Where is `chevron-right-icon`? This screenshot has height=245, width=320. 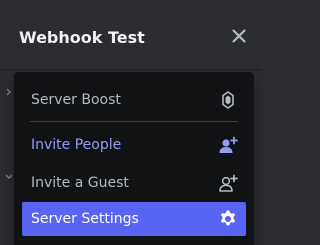
chevron-right-icon is located at coordinates (9, 93).